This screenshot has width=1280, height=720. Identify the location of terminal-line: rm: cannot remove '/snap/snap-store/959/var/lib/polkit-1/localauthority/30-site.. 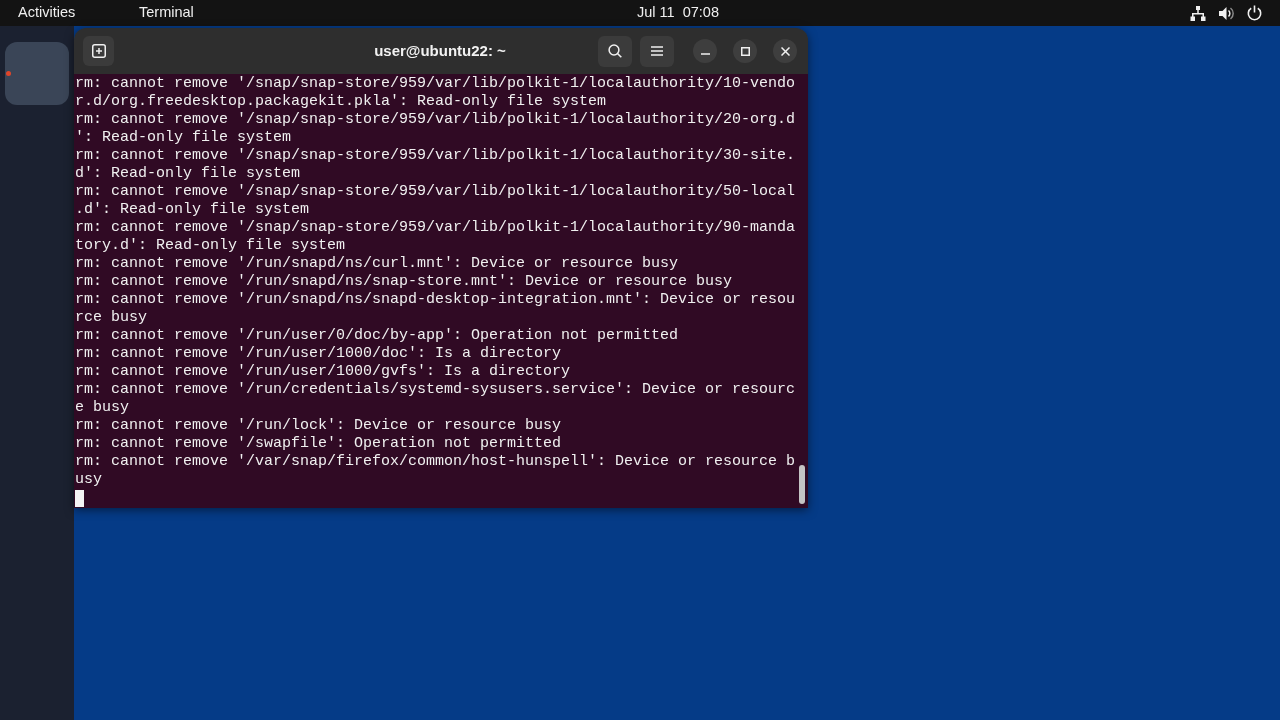
(436, 156).